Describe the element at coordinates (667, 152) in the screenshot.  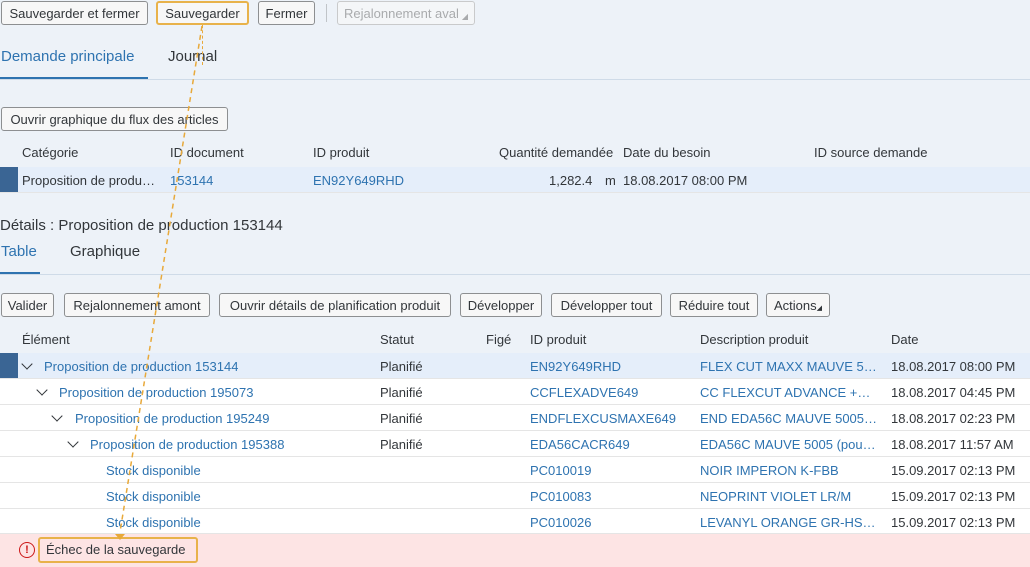
I see `col-need-date: Date du besoin` at that location.